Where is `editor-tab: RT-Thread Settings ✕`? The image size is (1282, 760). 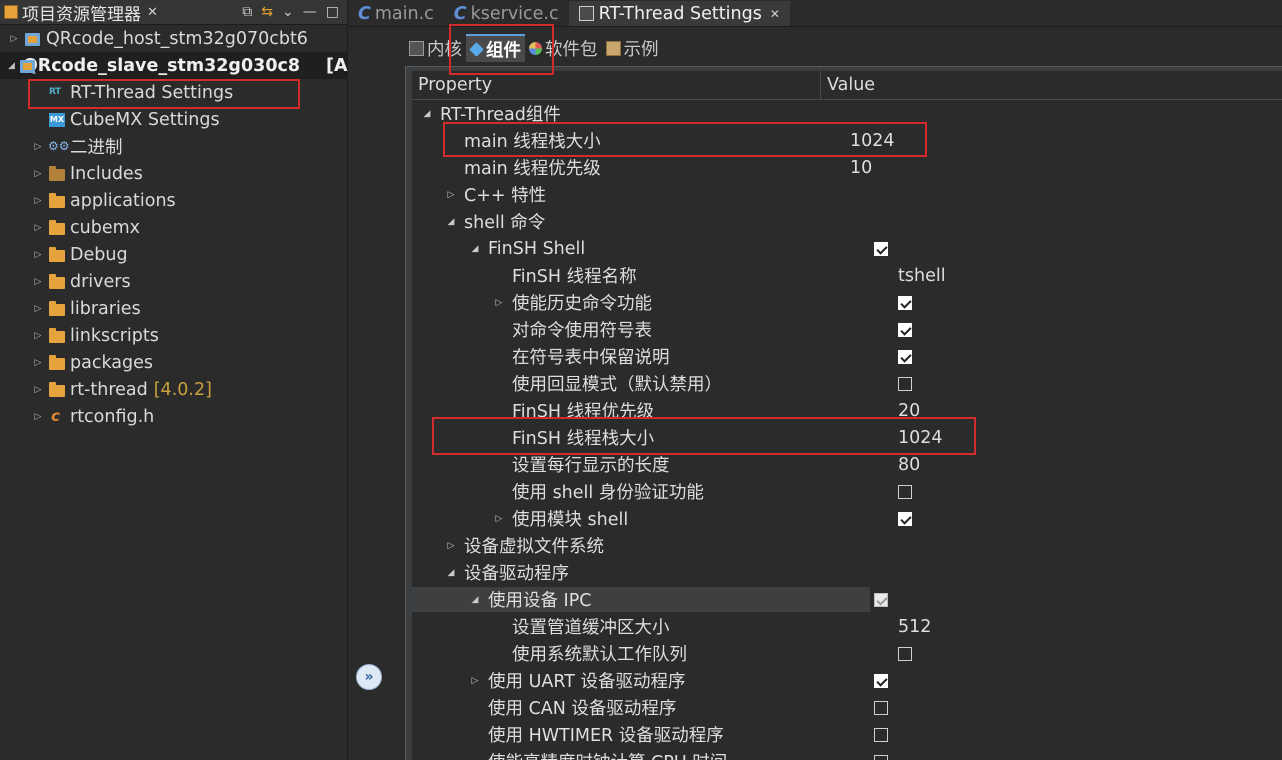 editor-tab: RT-Thread Settings ✕ is located at coordinates (679, 13).